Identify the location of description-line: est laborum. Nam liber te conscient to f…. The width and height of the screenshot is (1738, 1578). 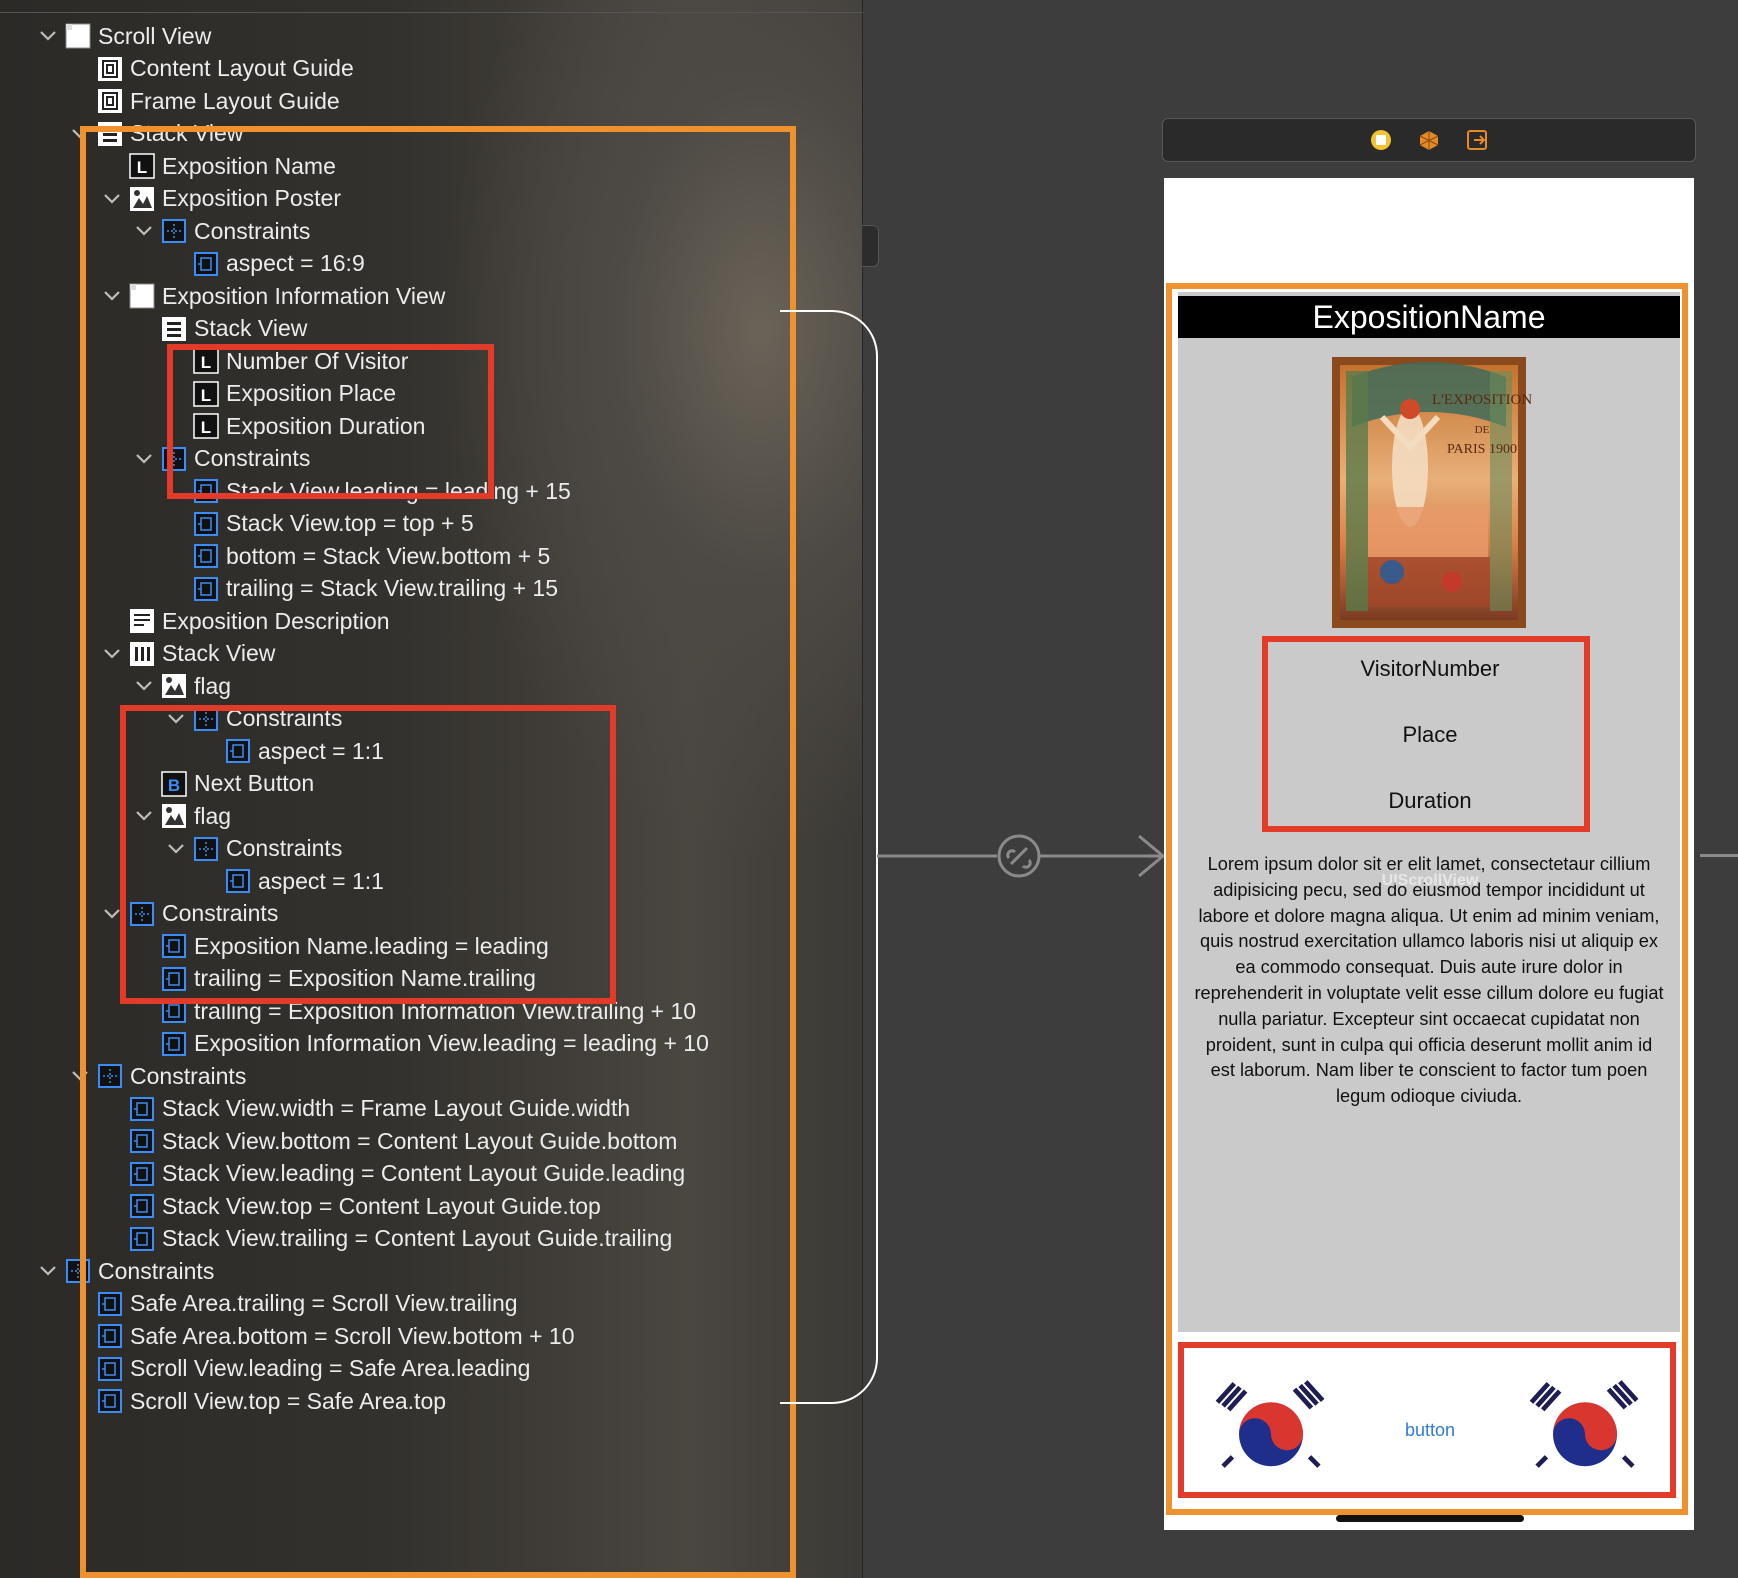
(1429, 1070).